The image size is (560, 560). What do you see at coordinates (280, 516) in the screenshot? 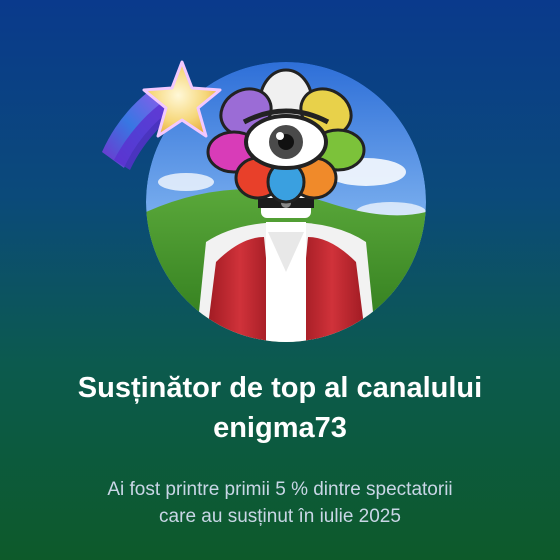
I see `subtitle-line-2: care au susținut în iulie 2025` at bounding box center [280, 516].